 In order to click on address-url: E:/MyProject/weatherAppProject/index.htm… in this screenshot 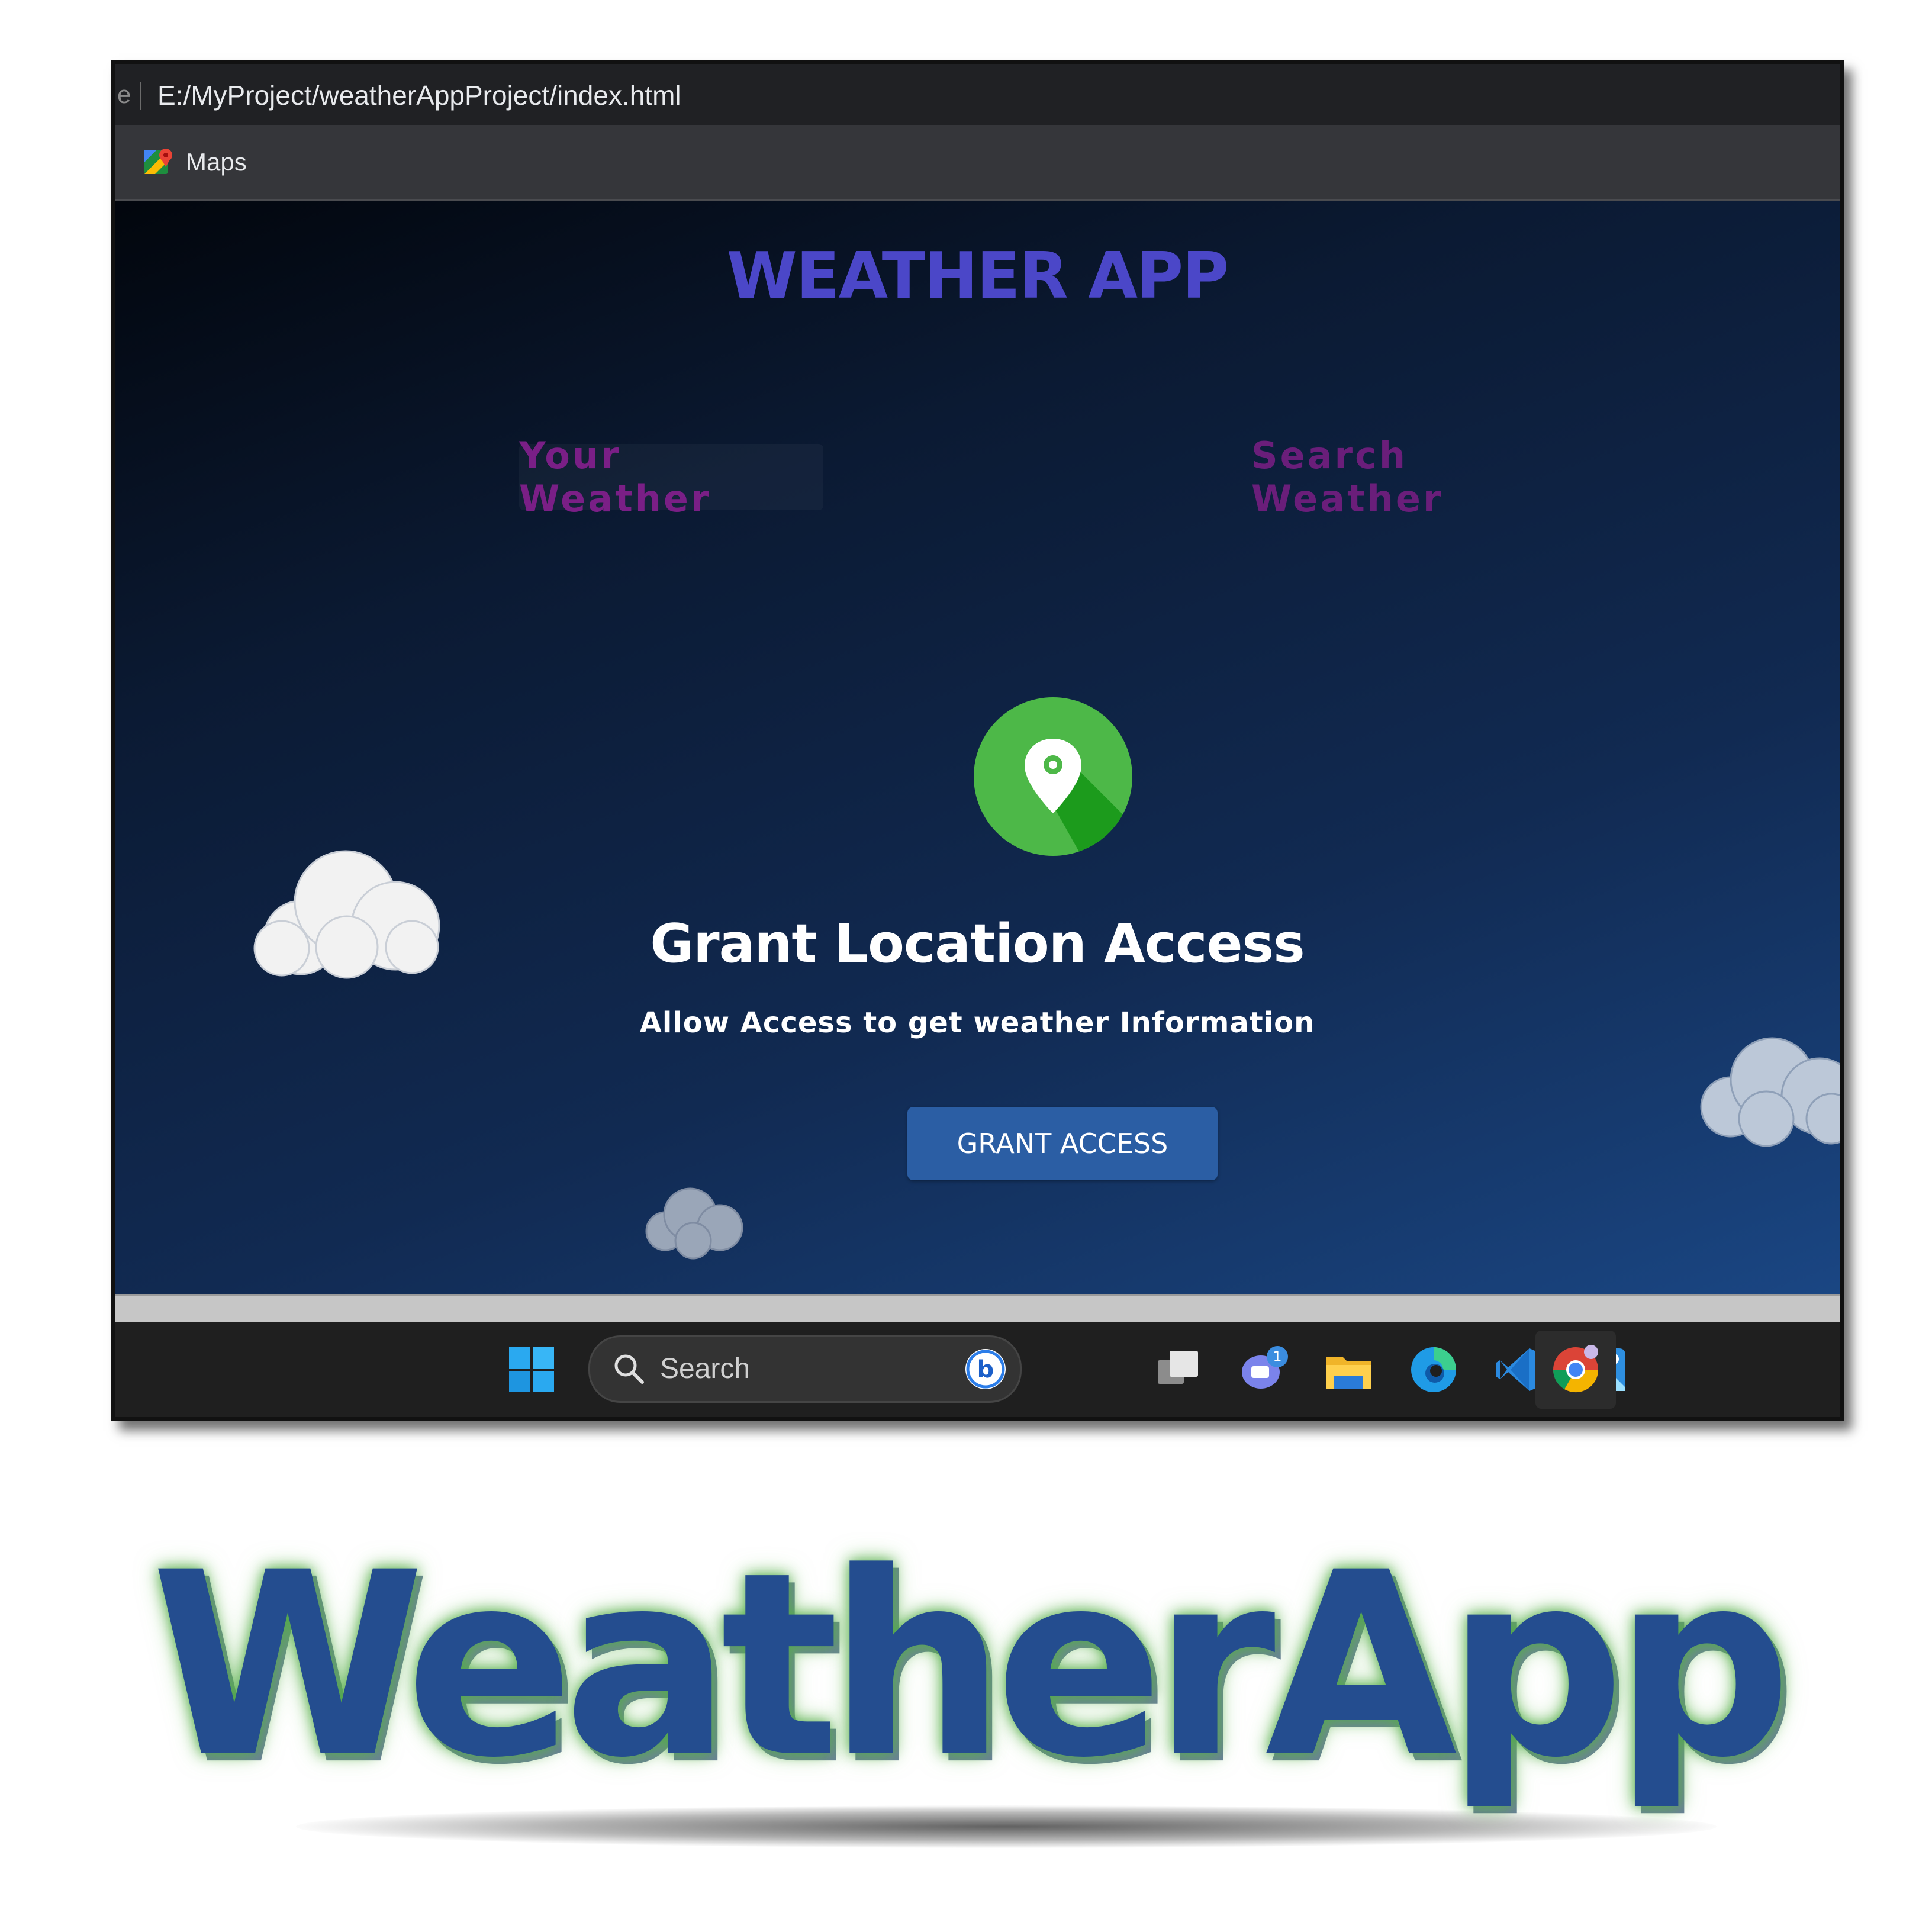, I will do `click(419, 95)`.